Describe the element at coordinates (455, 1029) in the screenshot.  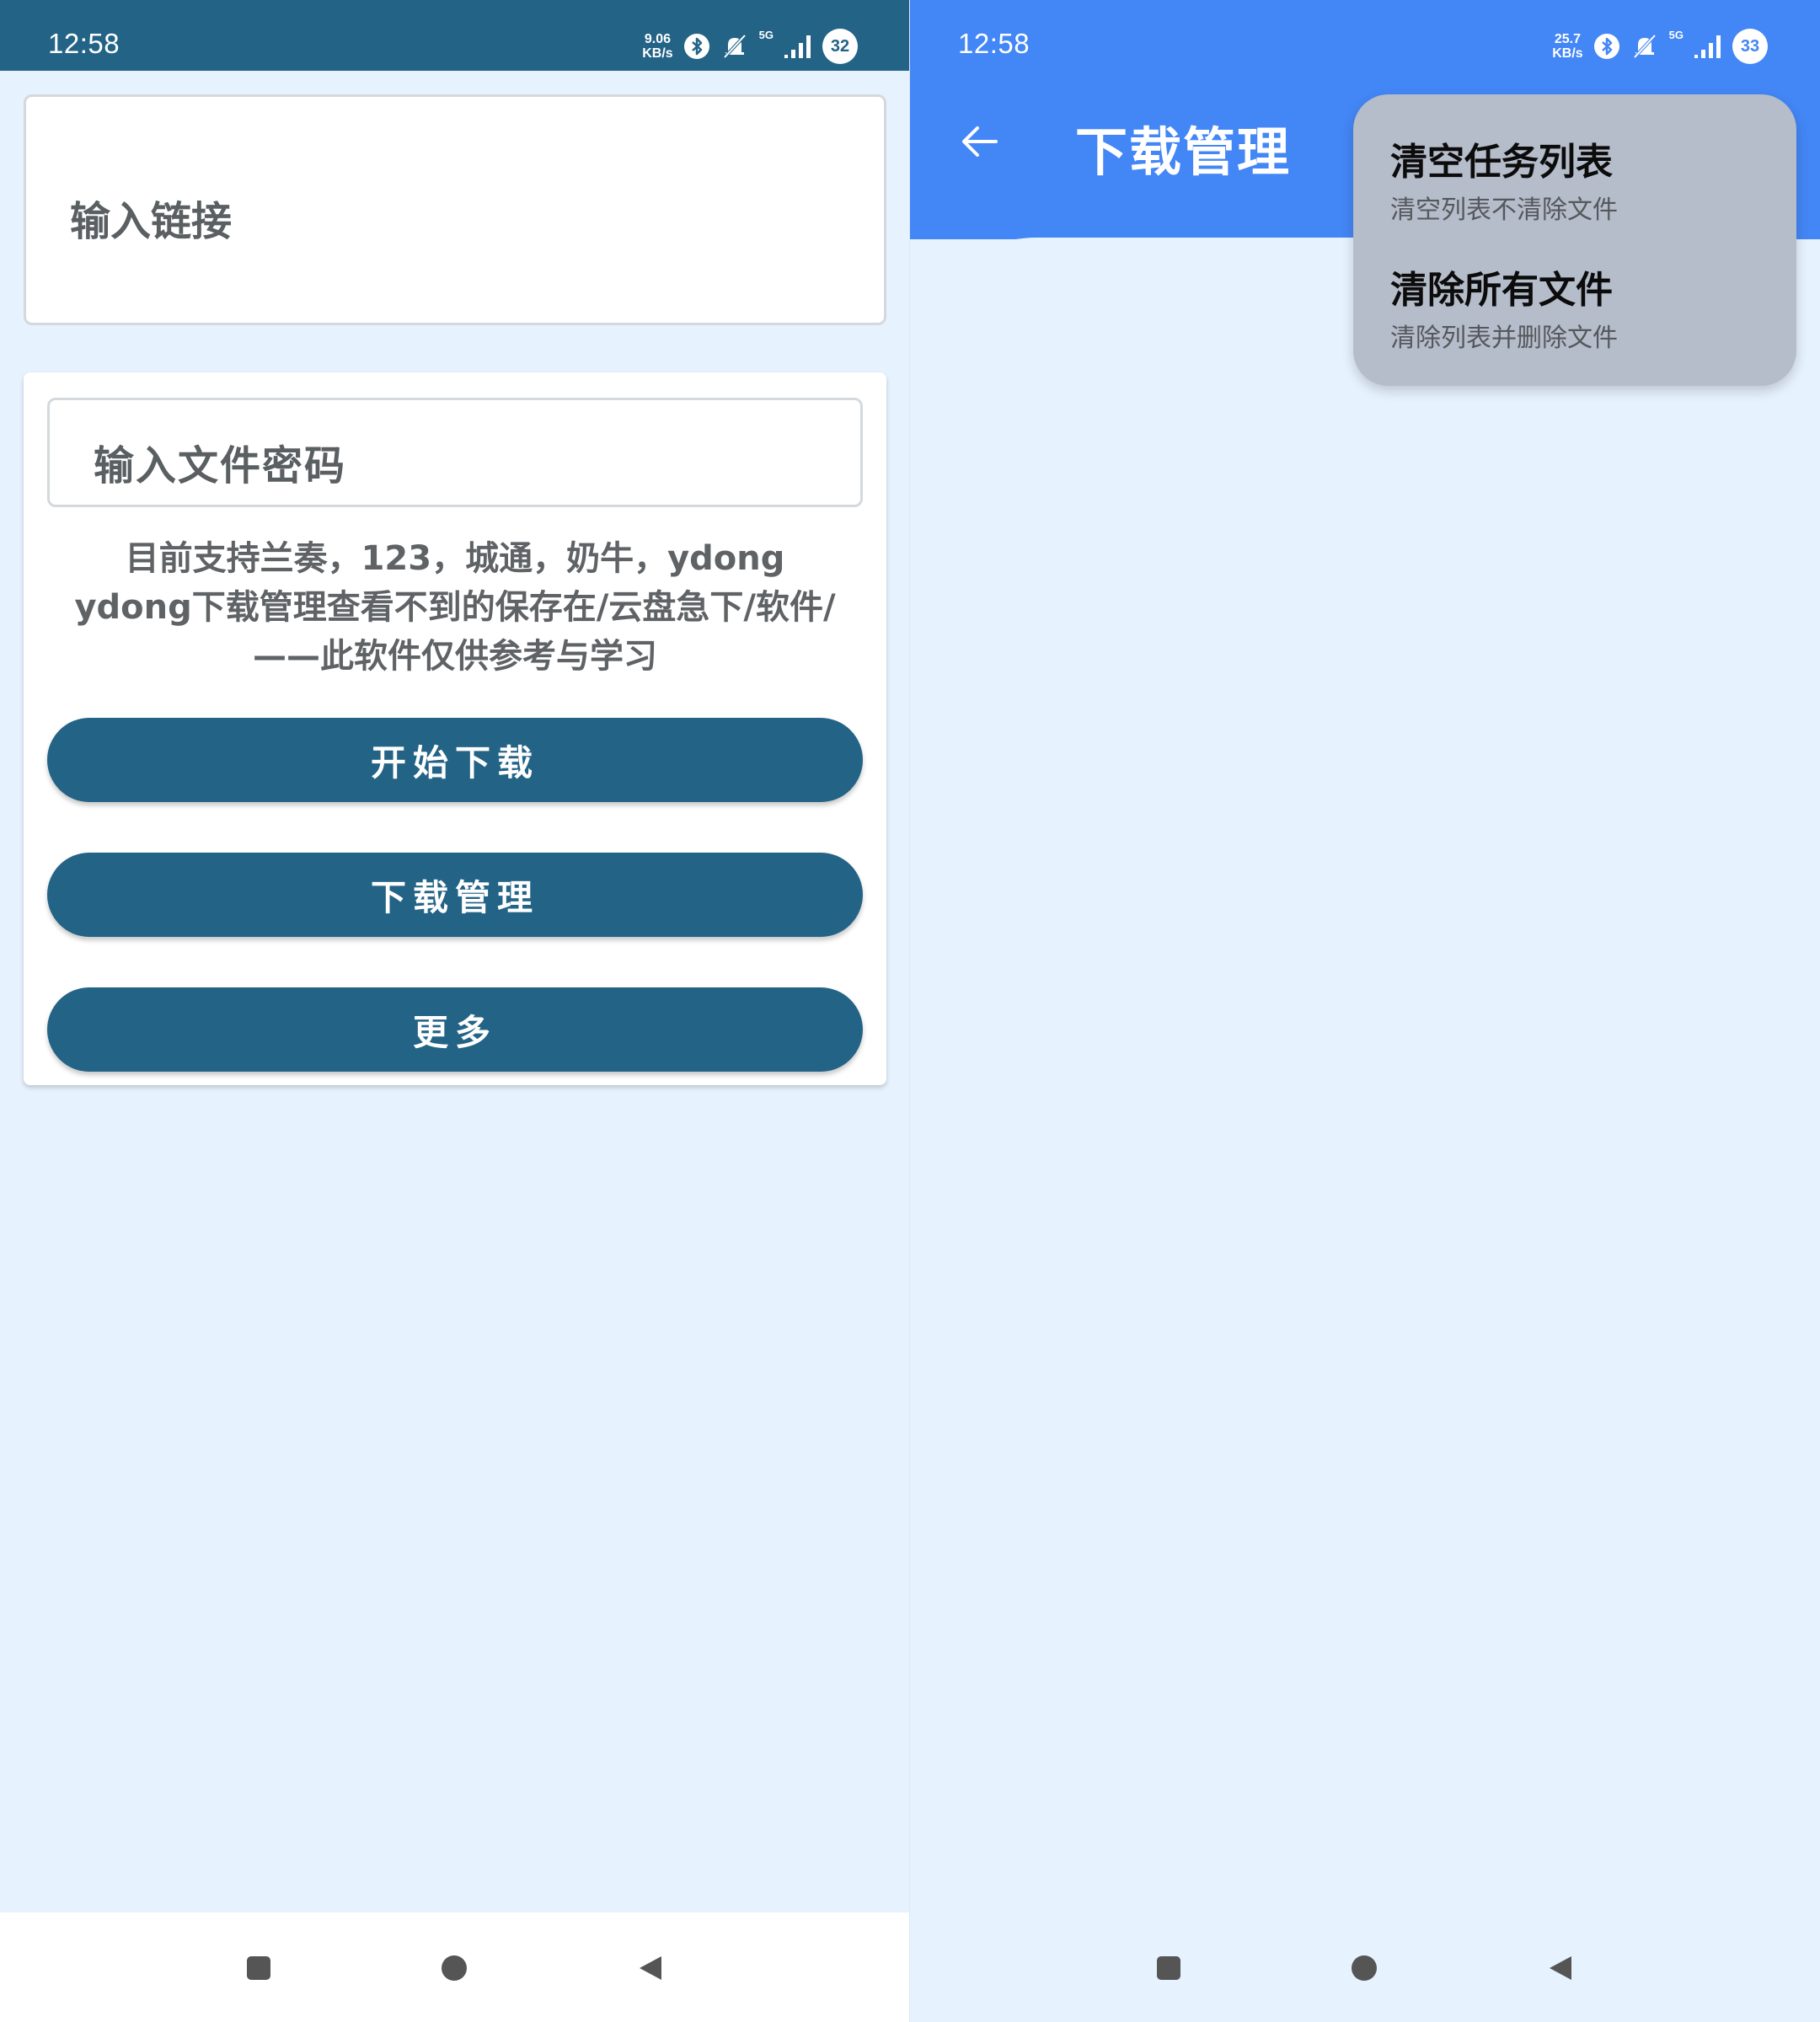
I see `more-button: 更多` at that location.